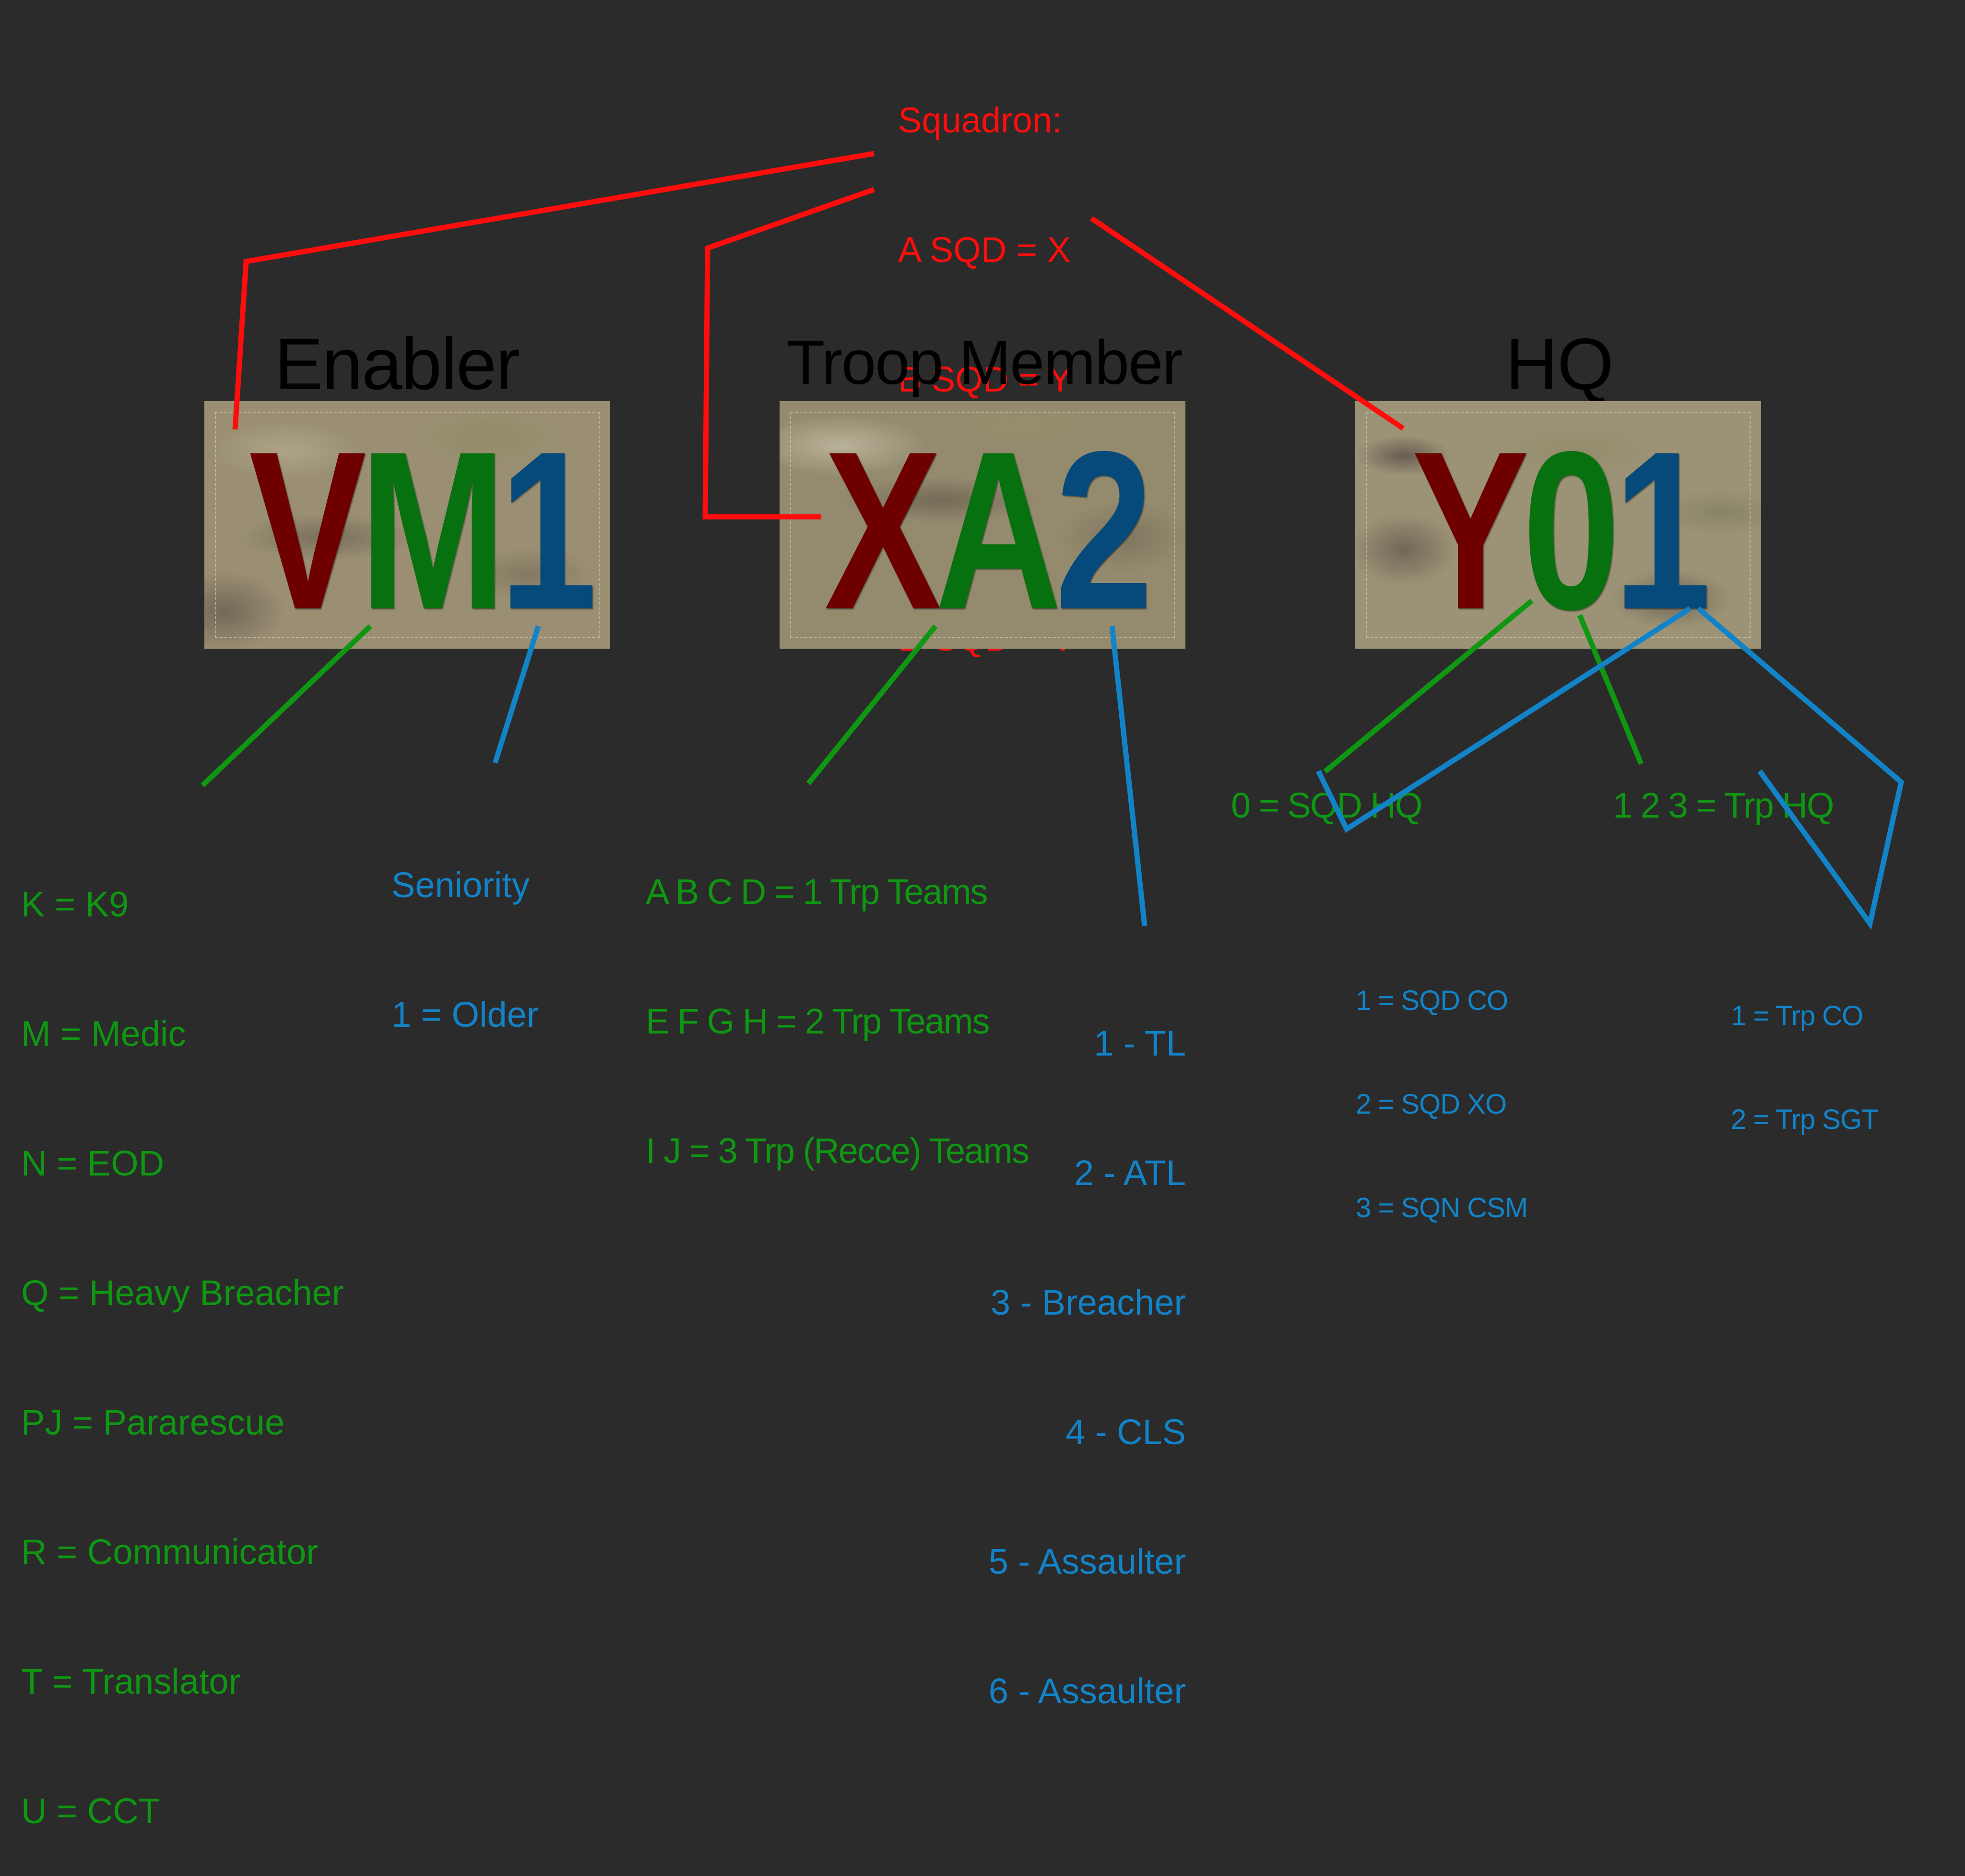  Describe the element at coordinates (1125, 1432) in the screenshot. I see `legend-item: 4 - CLS` at that location.